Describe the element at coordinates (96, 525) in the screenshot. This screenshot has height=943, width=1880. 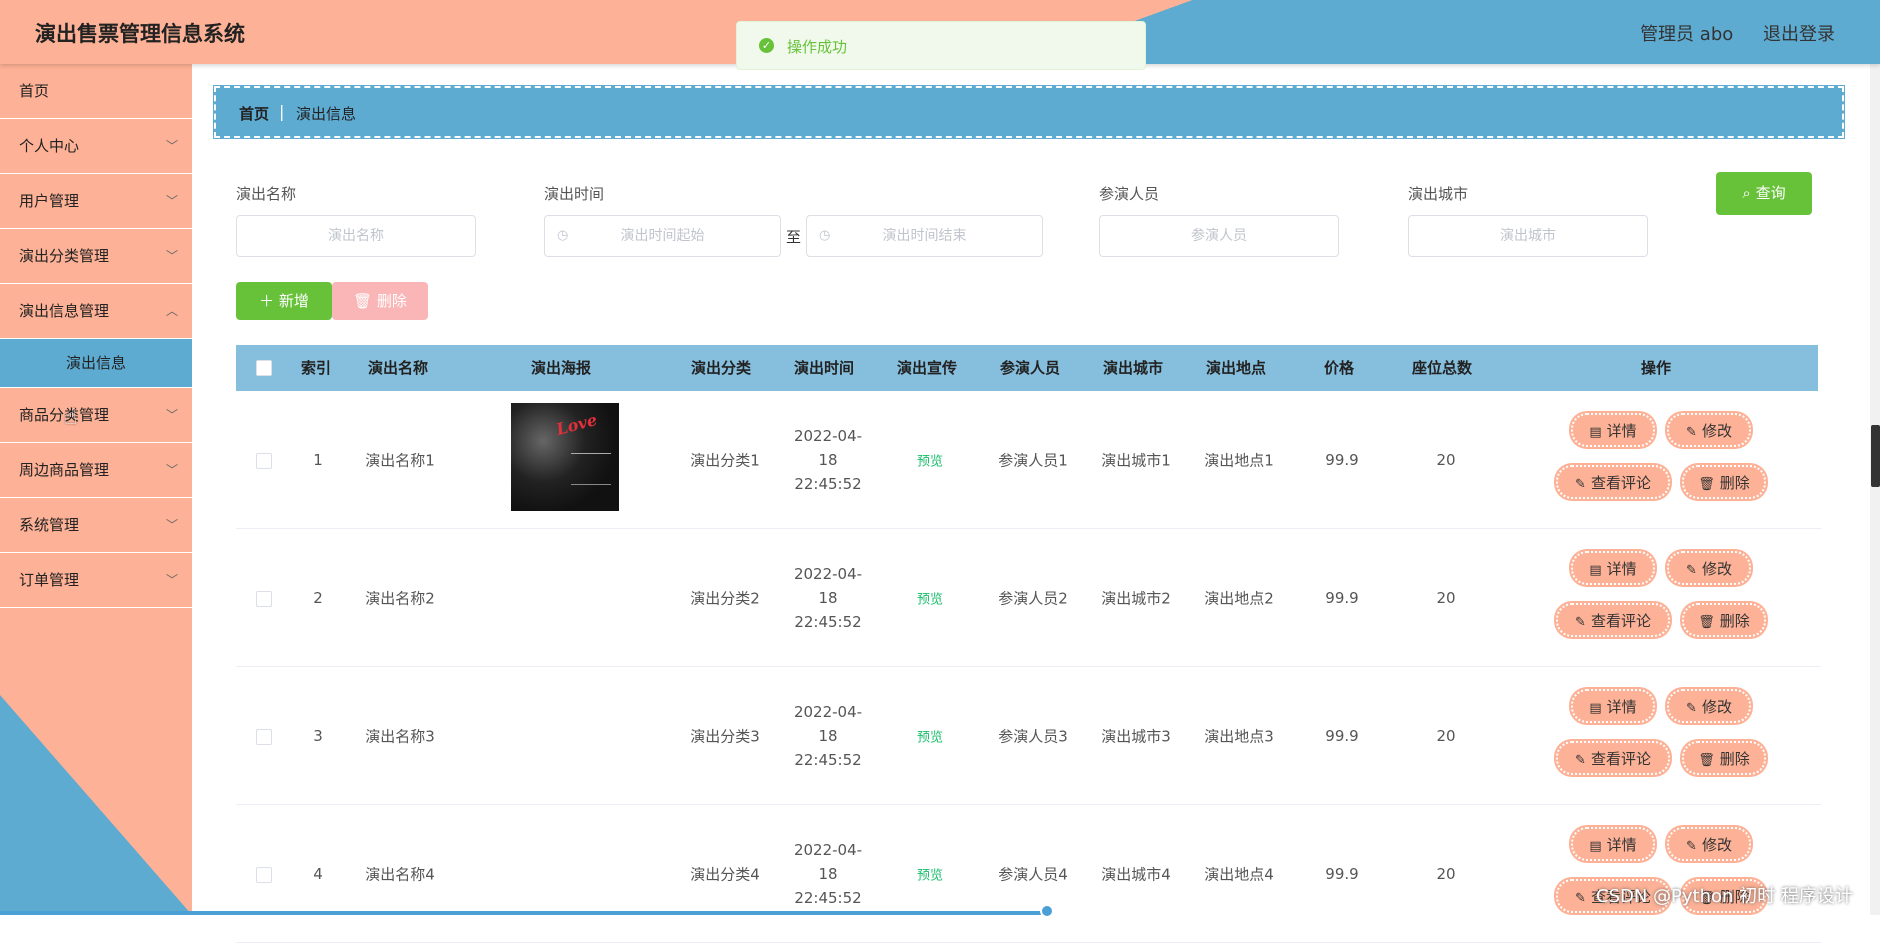
I see `sidebar-item-system: 系统管理 ﹀` at that location.